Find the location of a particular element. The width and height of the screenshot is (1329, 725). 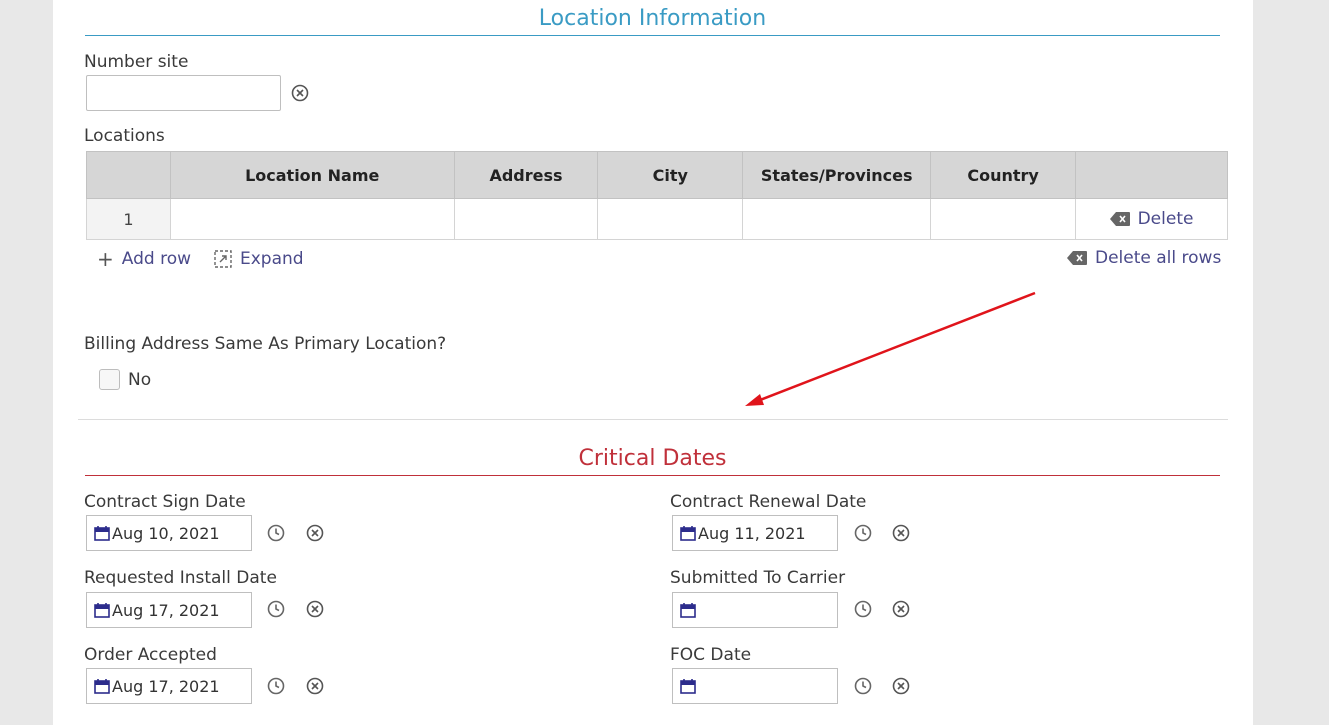

submitted-to-carrier-label: Submitted To Carrier is located at coordinates (758, 578).